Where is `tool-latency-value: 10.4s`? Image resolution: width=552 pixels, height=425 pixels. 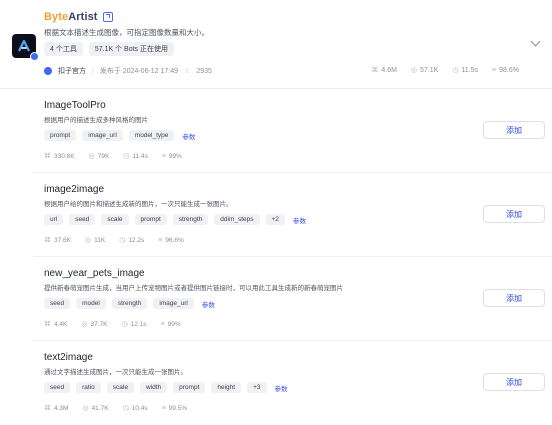
tool-latency-value: 10.4s is located at coordinates (139, 408).